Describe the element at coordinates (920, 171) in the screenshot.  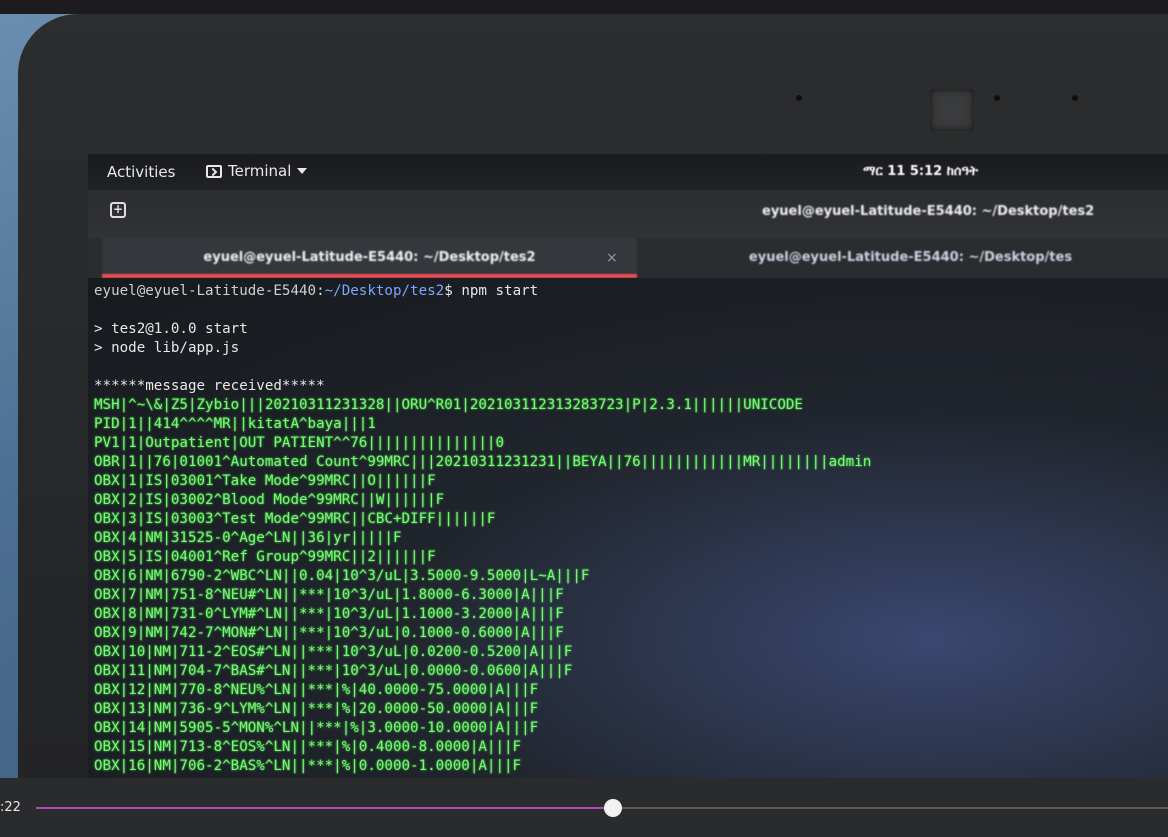
I see `clock: ማር 11 5:12 ከሰዓት` at that location.